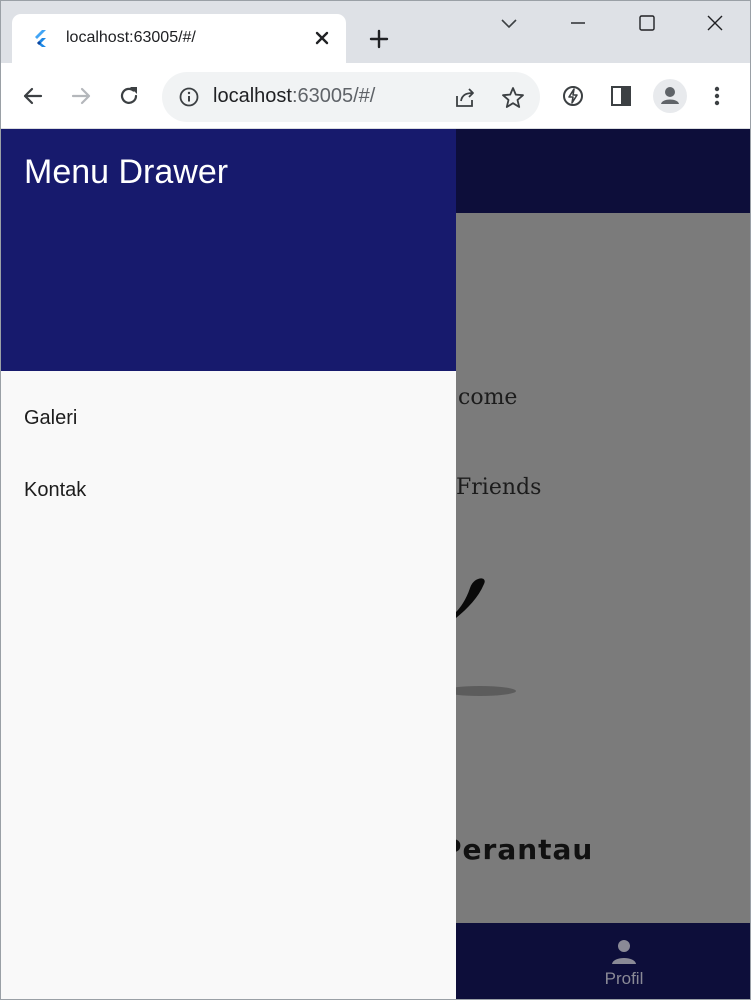 This screenshot has height=1000, width=751. I want to click on close-tab-icon, so click(322, 38).